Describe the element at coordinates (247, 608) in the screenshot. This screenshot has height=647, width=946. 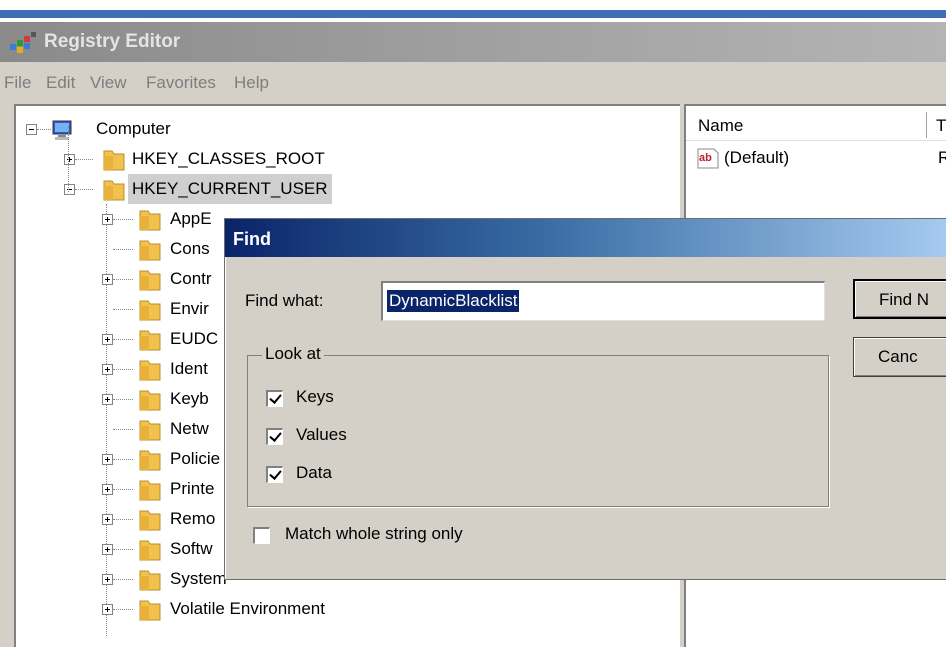
I see `tree-label-subkey: Volatile Environment` at that location.